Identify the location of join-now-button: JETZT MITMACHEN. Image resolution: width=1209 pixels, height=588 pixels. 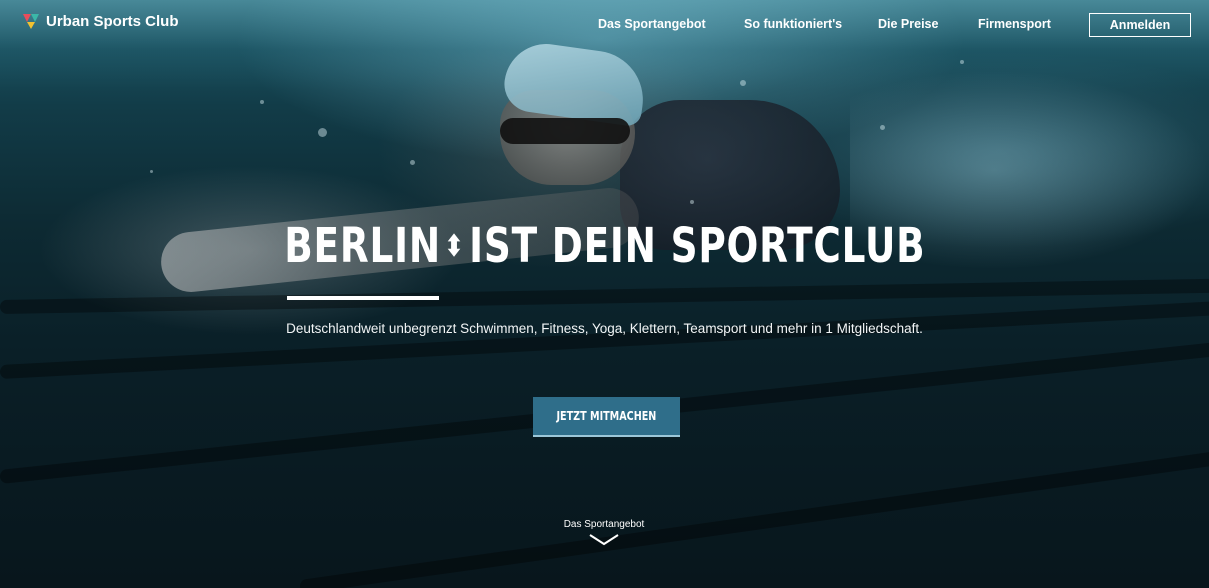
(606, 417).